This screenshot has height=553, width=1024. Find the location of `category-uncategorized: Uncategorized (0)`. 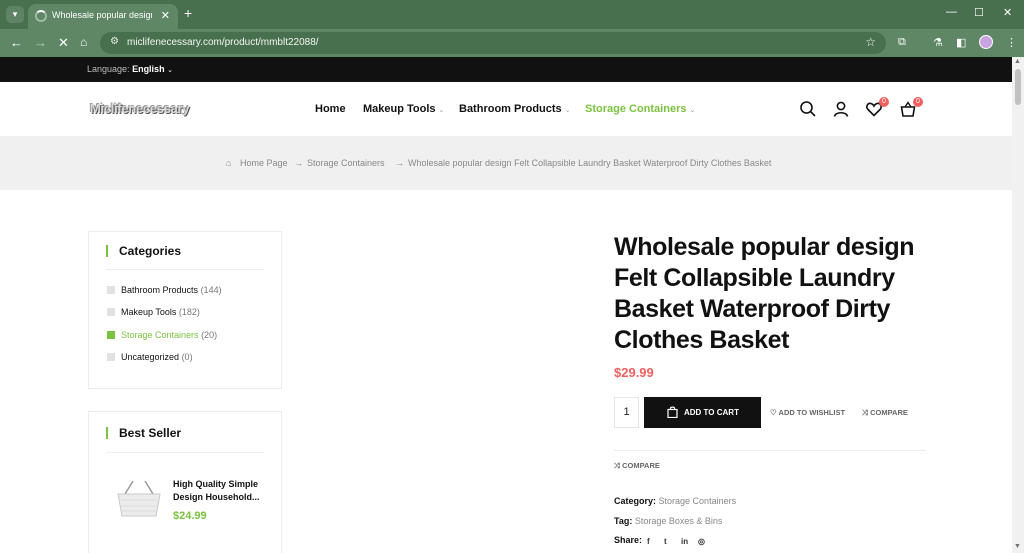

category-uncategorized: Uncategorized (0) is located at coordinates (150, 357).